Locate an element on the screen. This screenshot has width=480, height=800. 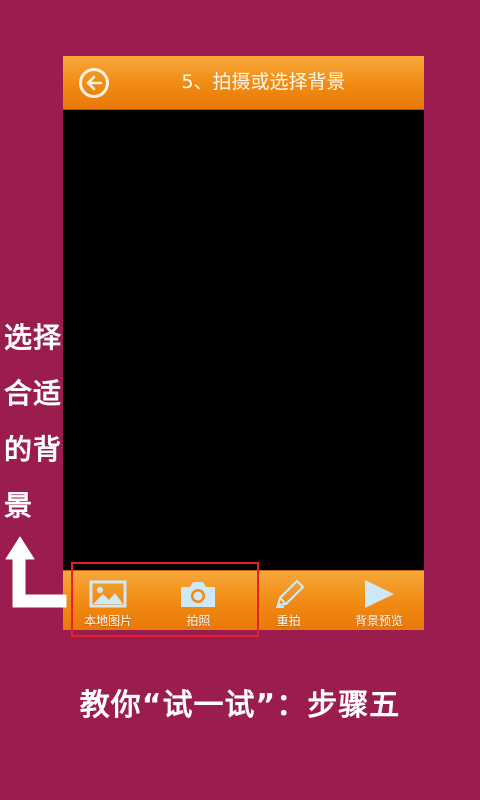
title-bar: 5、拍摄或选择背景 is located at coordinates (243, 83).